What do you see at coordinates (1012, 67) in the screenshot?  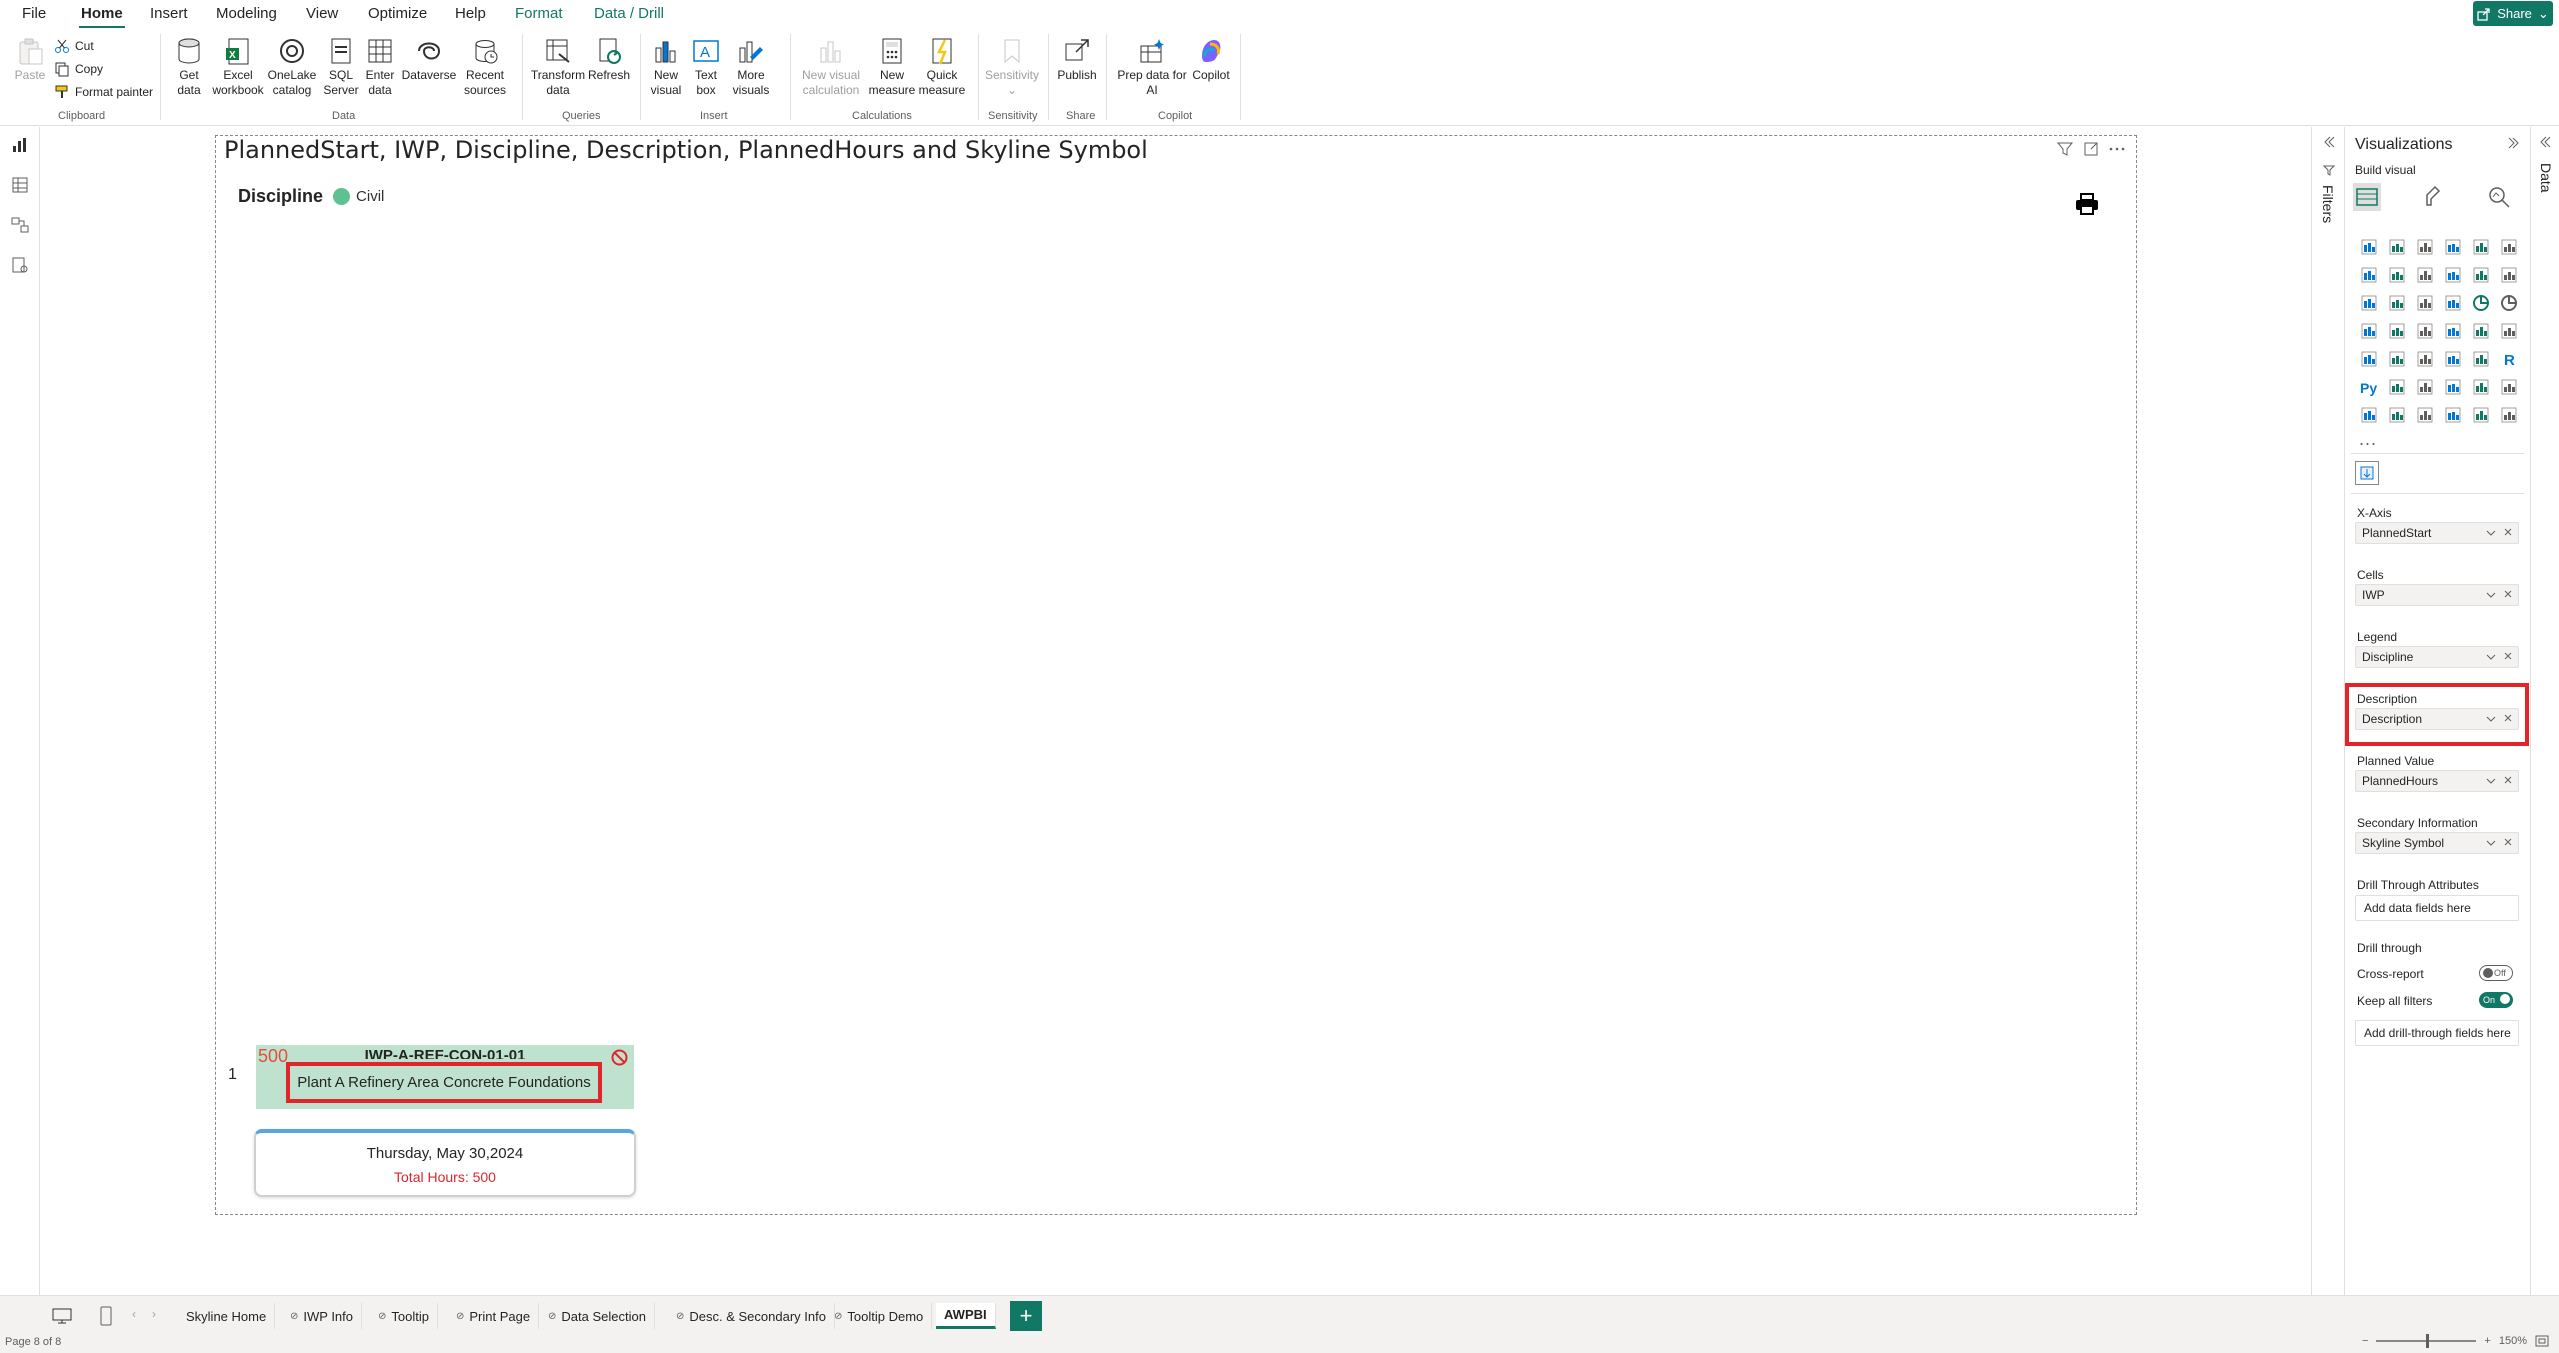 I see `sensitivity-button: Sensitivity ⌄` at bounding box center [1012, 67].